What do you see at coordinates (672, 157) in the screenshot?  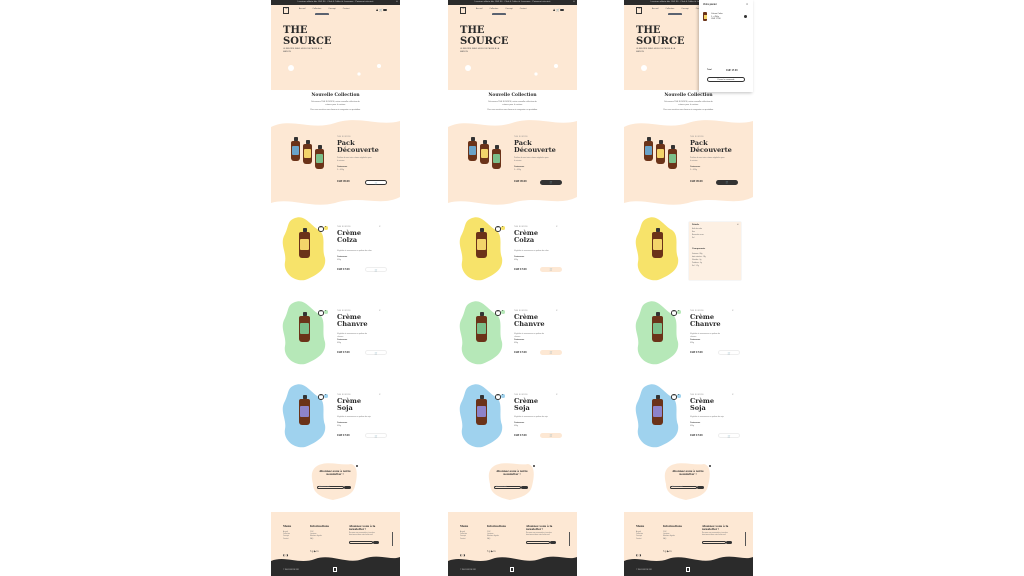 I see `bottle-soja` at bounding box center [672, 157].